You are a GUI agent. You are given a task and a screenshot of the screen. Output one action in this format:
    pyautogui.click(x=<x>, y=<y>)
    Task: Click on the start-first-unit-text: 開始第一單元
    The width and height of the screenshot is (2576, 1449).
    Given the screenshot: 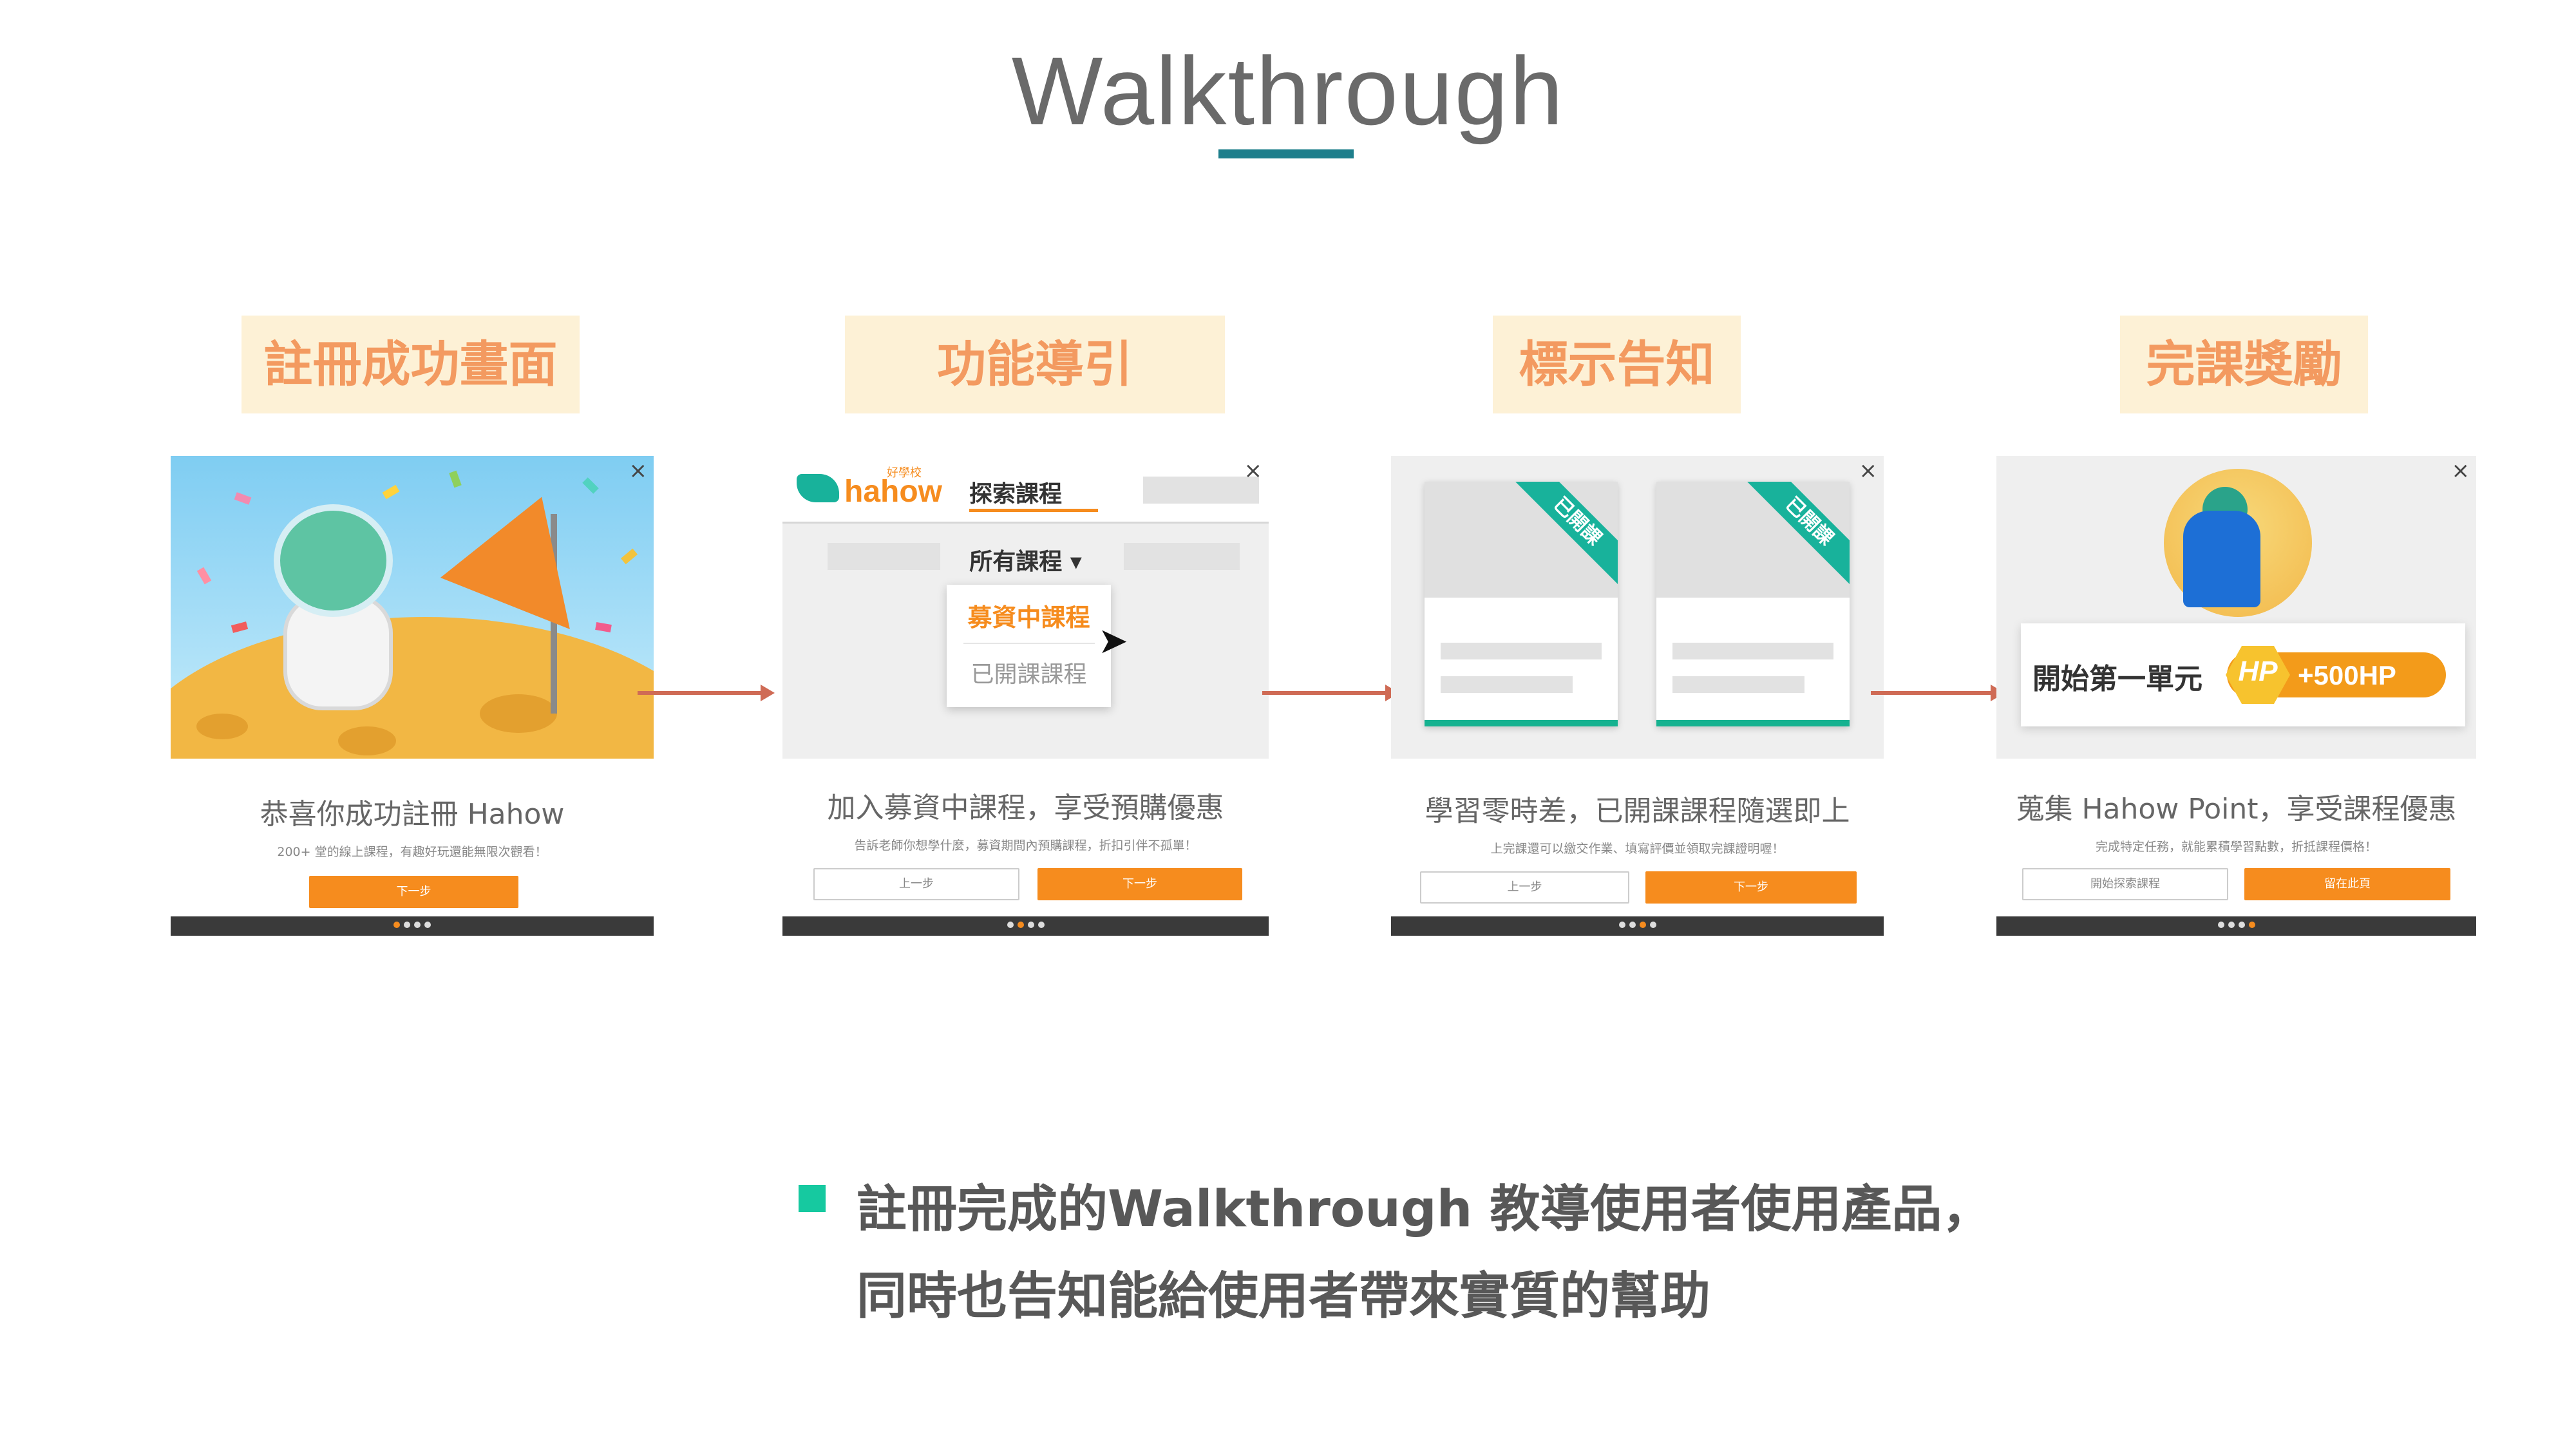 What is the action you would take?
    pyautogui.click(x=2117, y=680)
    